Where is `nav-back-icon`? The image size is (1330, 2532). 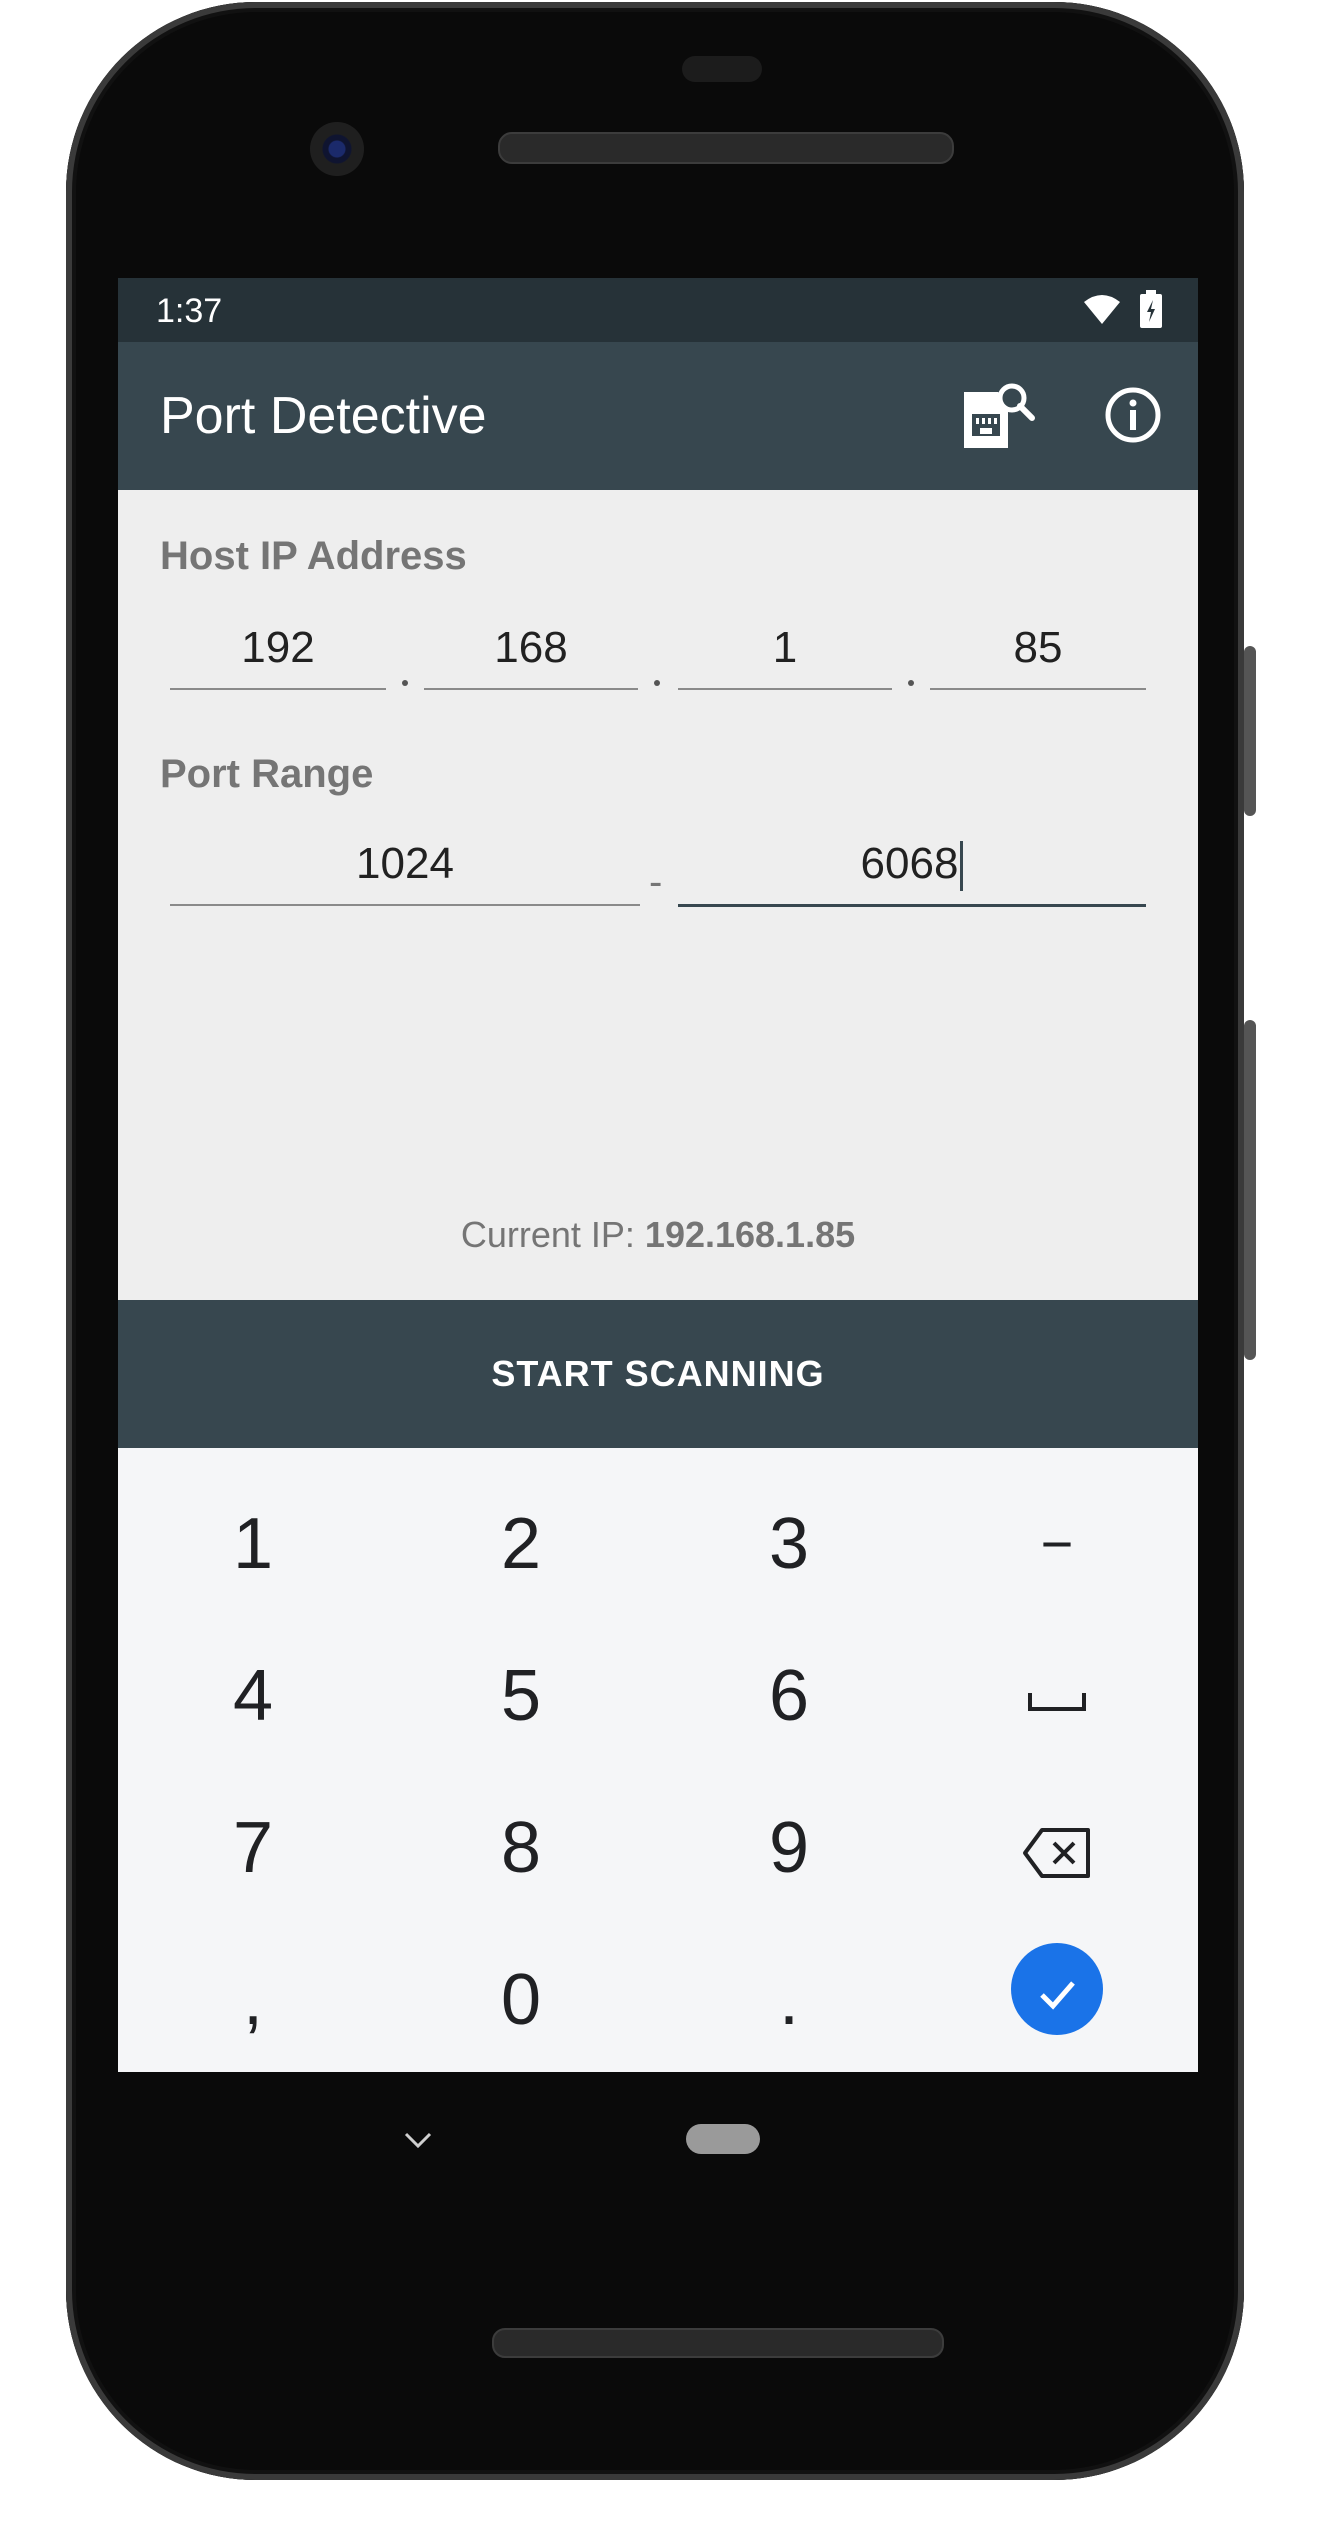 nav-back-icon is located at coordinates (418, 2140).